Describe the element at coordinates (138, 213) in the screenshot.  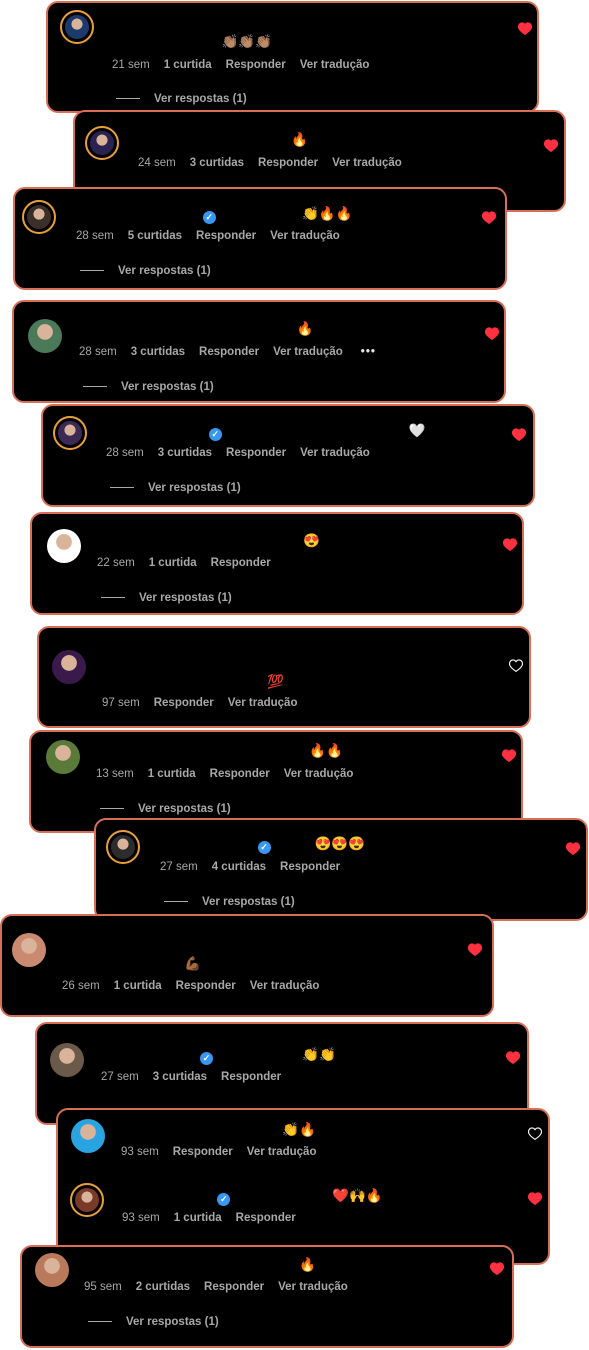
I see `username: andrerodridesigner` at that location.